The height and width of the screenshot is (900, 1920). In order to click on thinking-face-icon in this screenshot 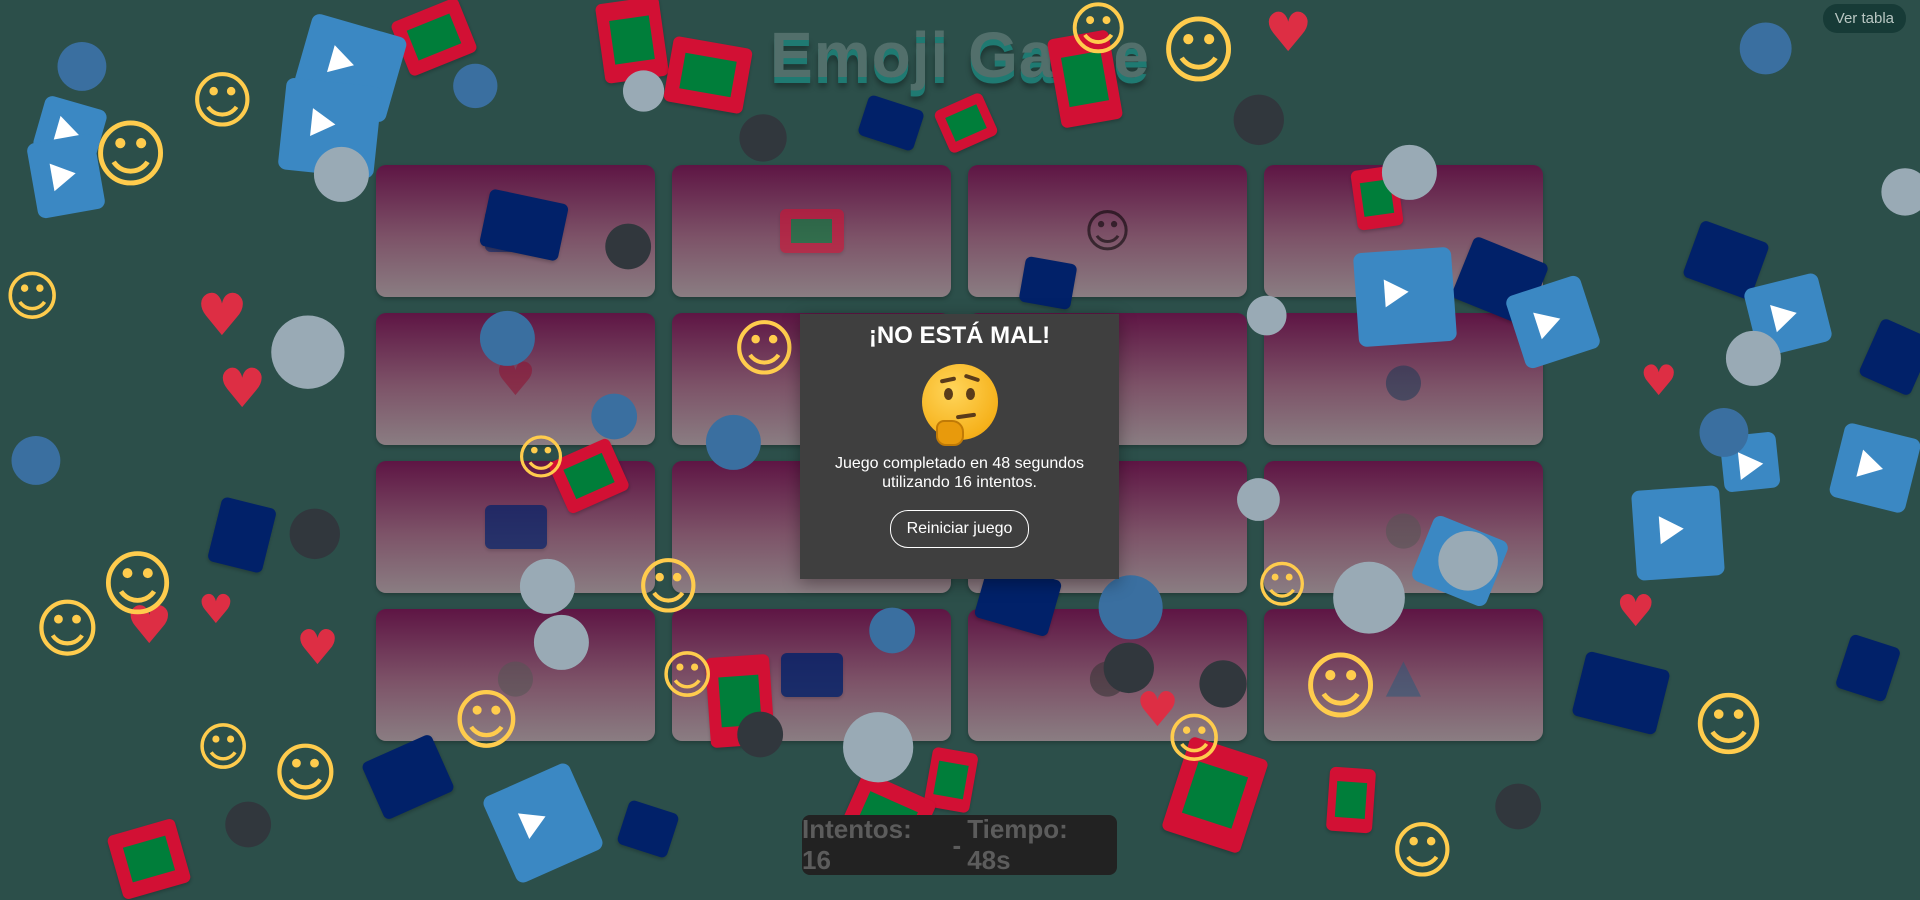, I will do `click(959, 405)`.